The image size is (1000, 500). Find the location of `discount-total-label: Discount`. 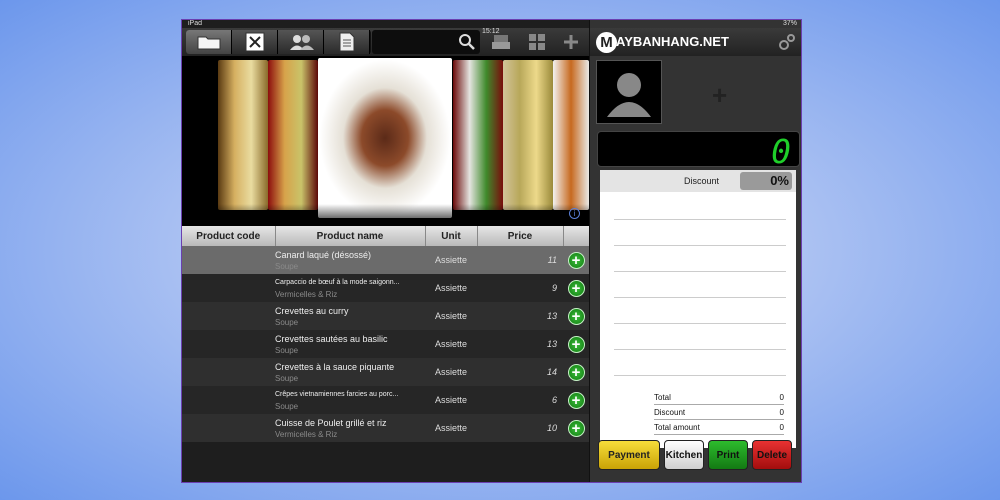

discount-total-label: Discount is located at coordinates (670, 412).